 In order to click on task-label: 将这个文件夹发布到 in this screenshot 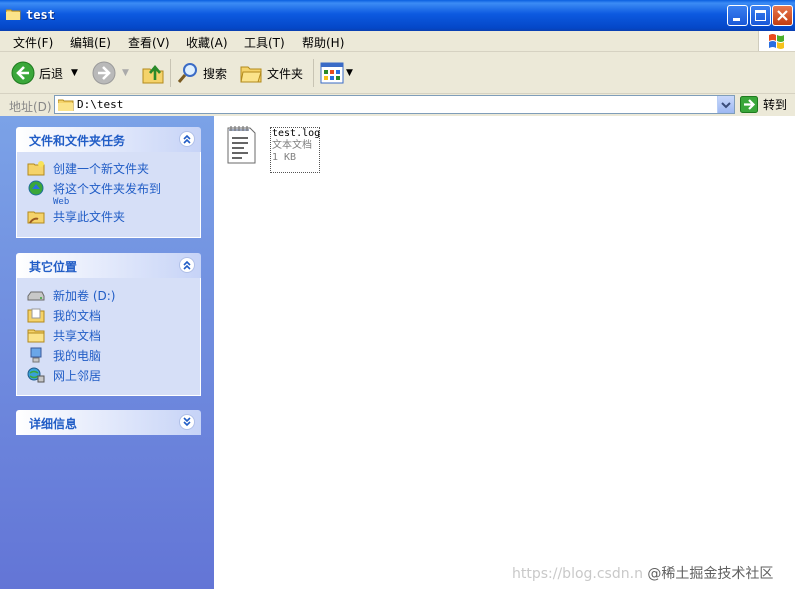, I will do `click(107, 189)`.